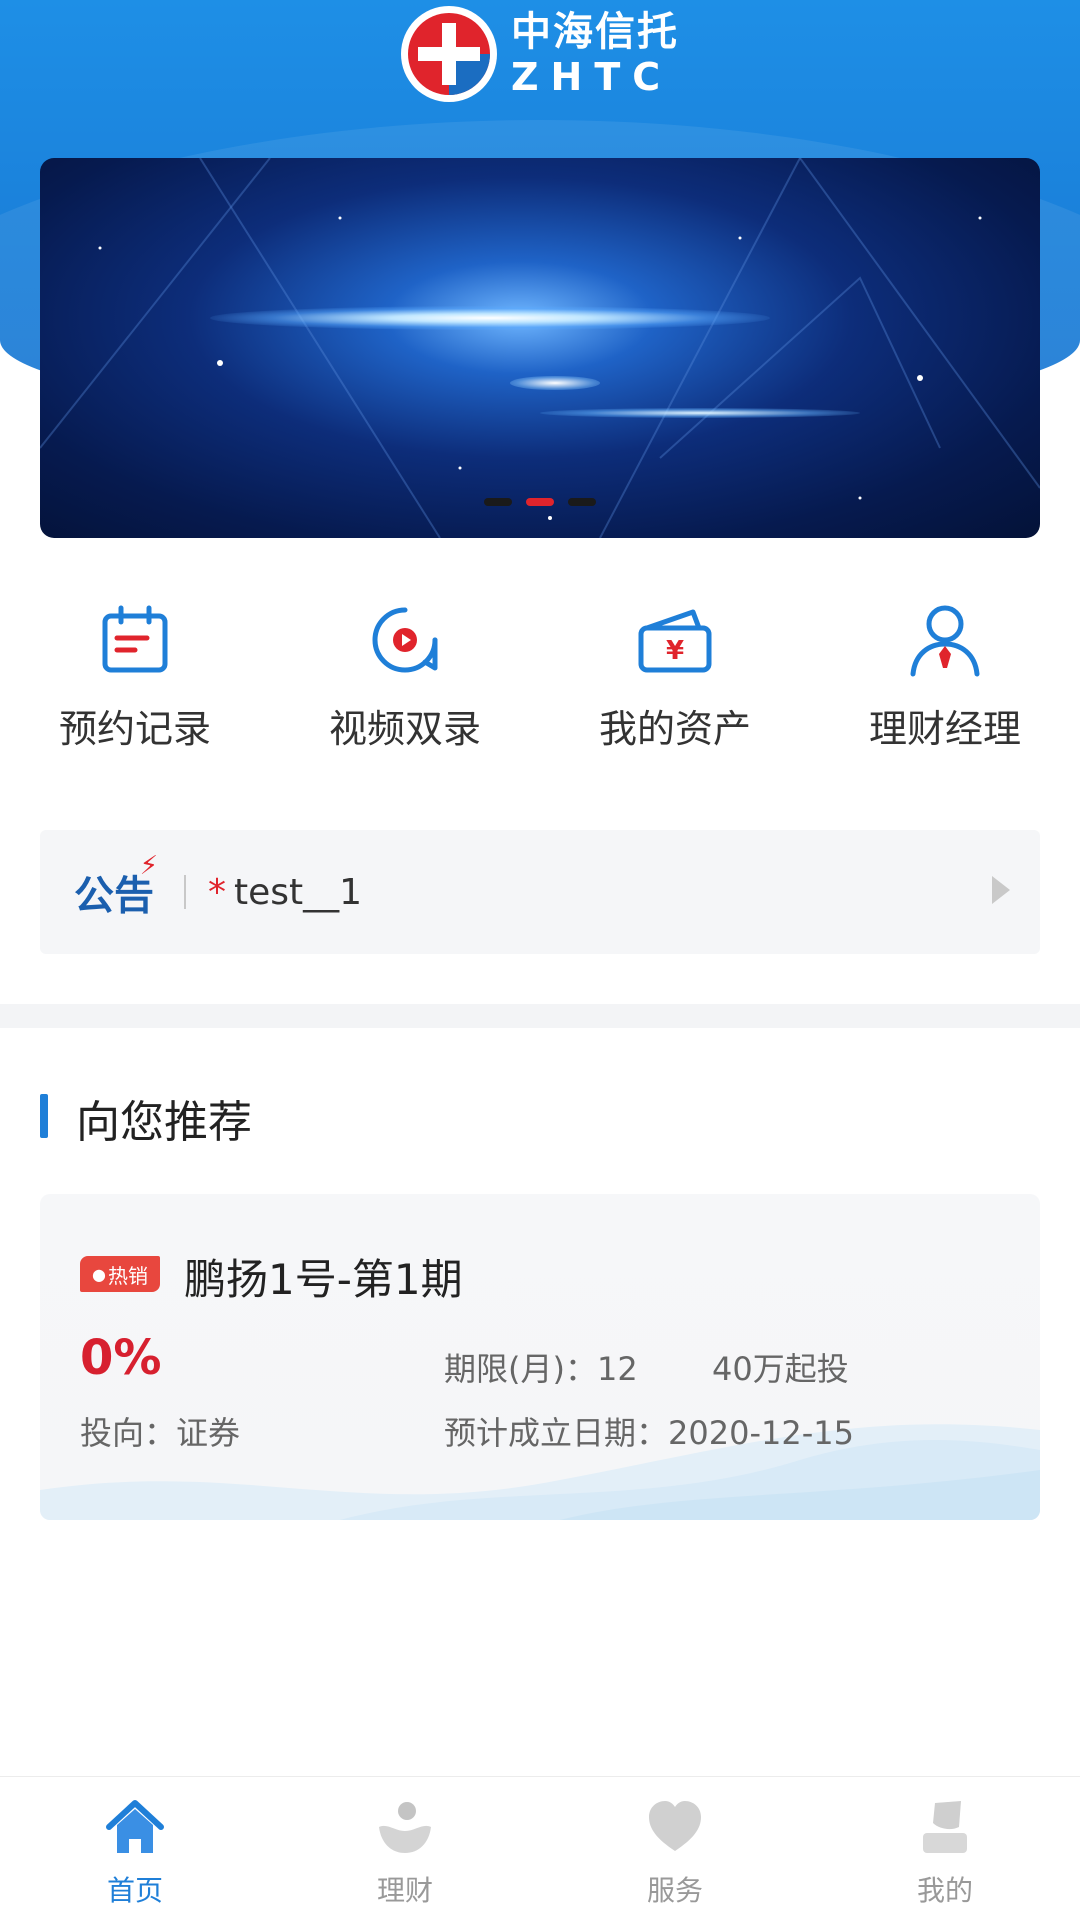  What do you see at coordinates (944, 1890) in the screenshot?
I see `nav-label: 我的` at bounding box center [944, 1890].